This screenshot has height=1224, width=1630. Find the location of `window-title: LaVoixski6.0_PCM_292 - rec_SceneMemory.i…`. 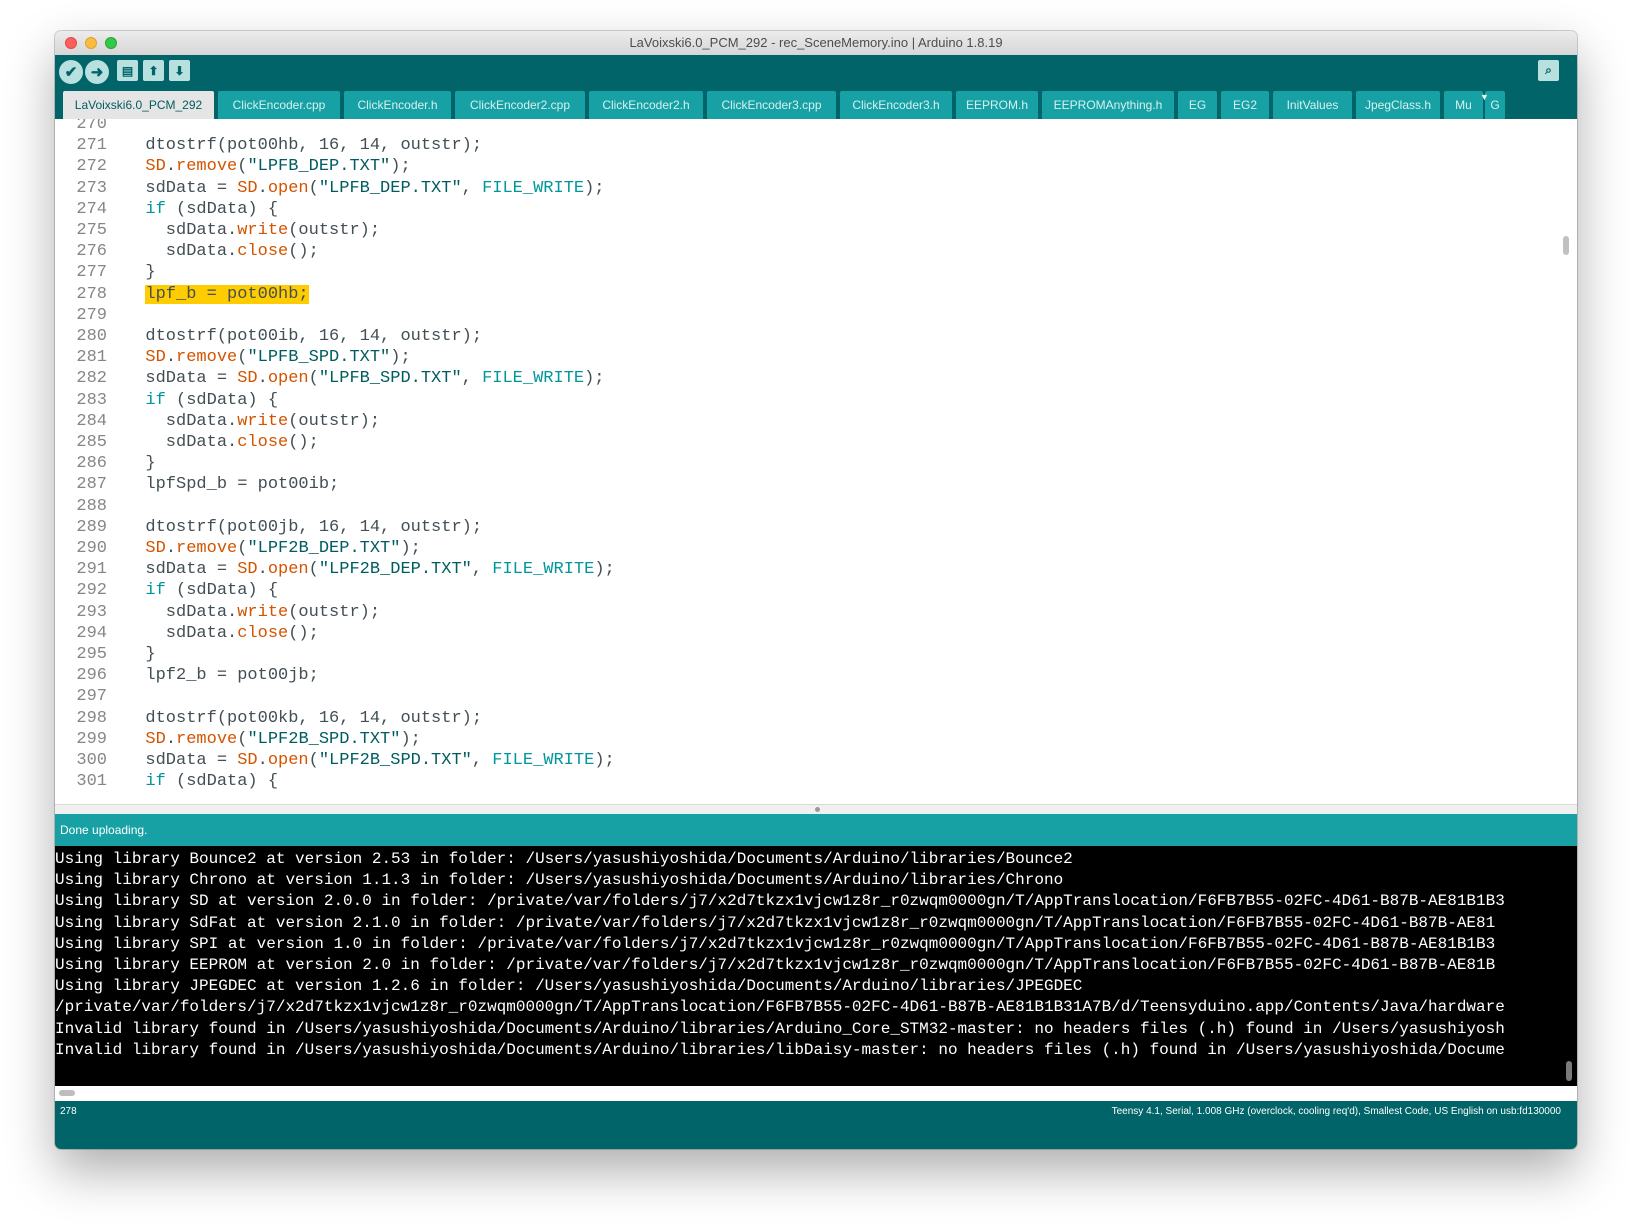

window-title: LaVoixski6.0_PCM_292 - rec_SceneMemory.i… is located at coordinates (816, 42).